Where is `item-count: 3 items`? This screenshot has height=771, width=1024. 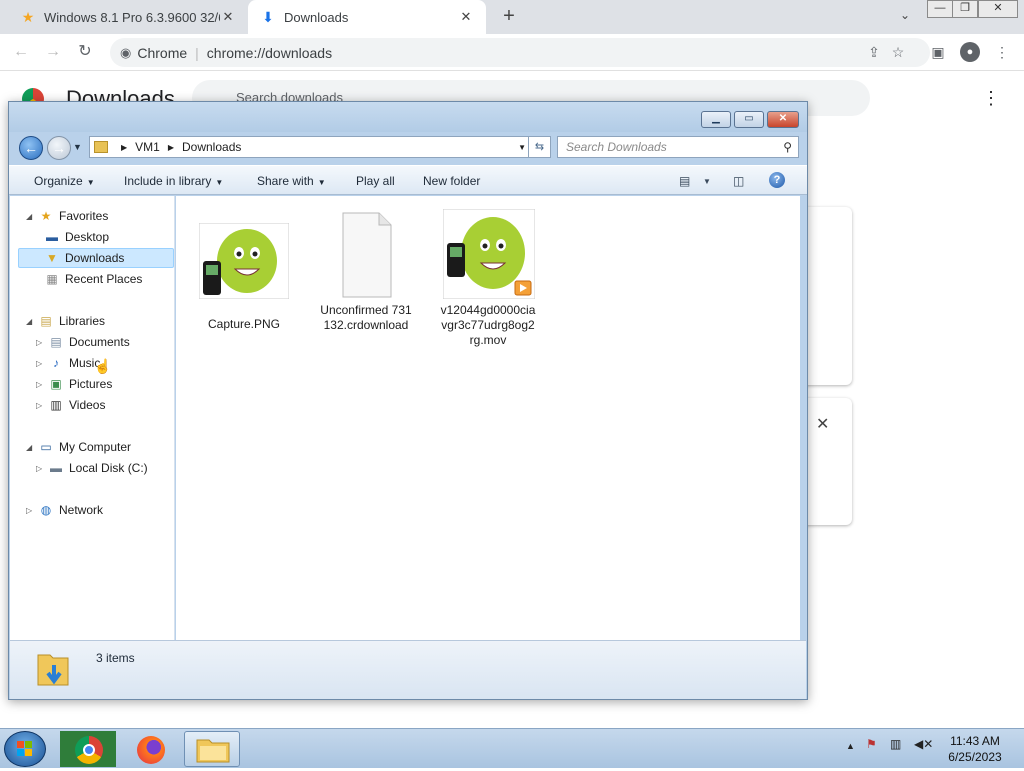
item-count: 3 items is located at coordinates (115, 658).